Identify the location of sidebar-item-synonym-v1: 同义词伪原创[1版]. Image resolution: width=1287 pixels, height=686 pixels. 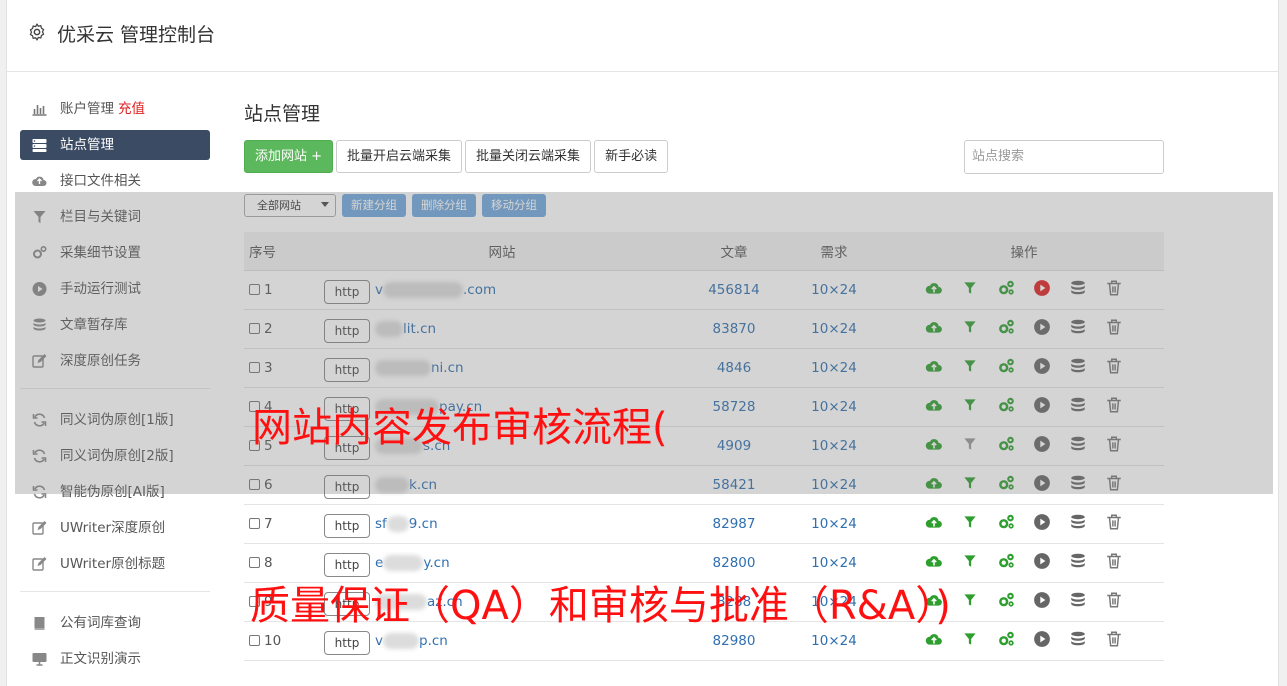
(115, 420).